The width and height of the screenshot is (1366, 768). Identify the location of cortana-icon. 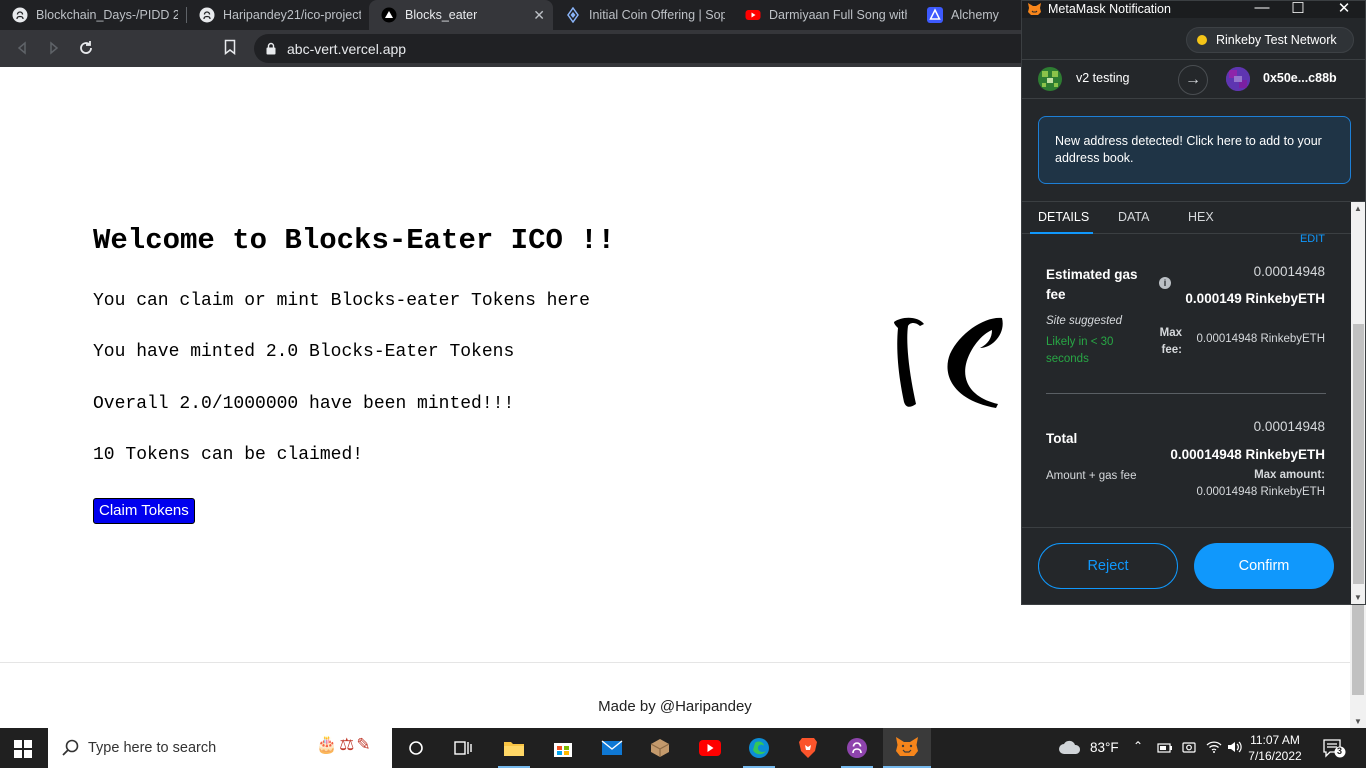
(416, 748).